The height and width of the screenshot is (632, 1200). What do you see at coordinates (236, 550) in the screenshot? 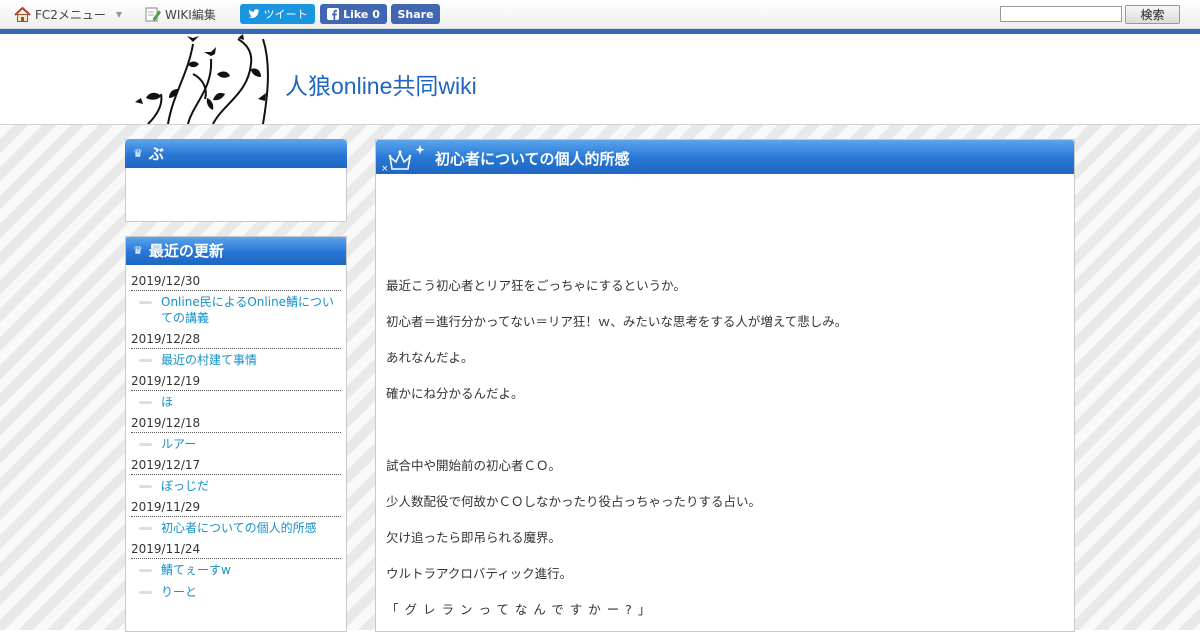
I see `update-date: 2019/11/24` at bounding box center [236, 550].